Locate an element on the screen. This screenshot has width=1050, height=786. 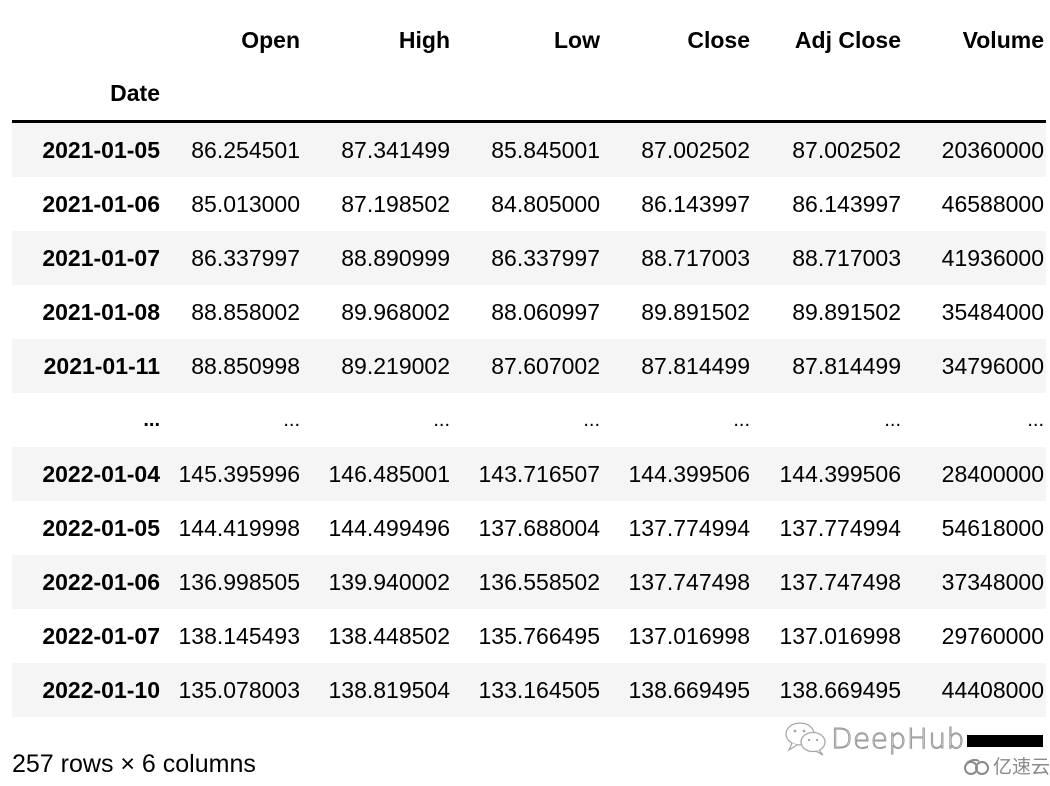
cell-volume: 41936000 is located at coordinates (992, 257).